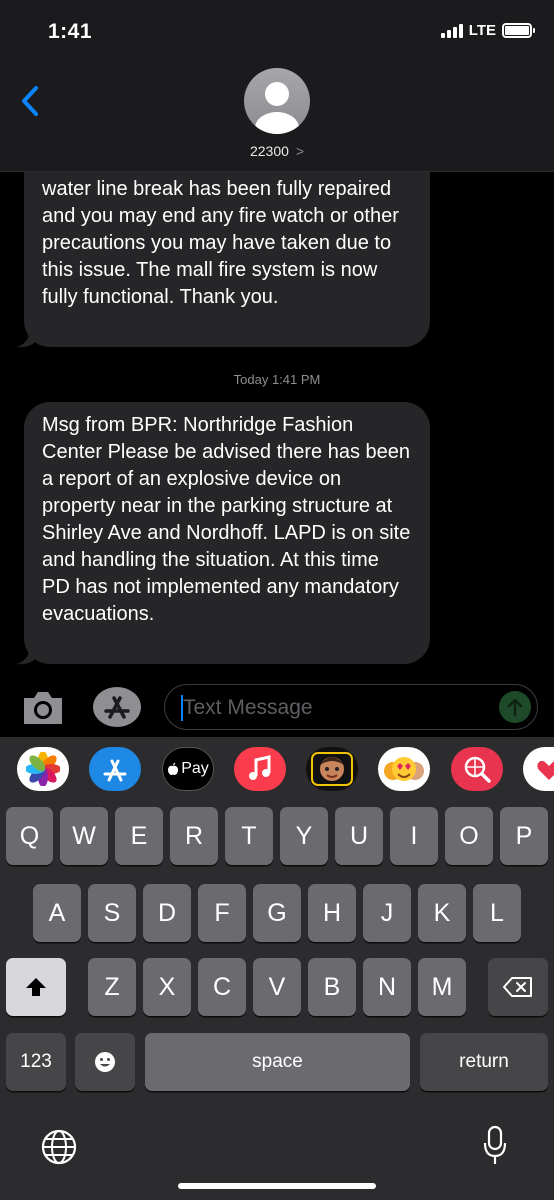 Image resolution: width=554 pixels, height=1200 pixels. Describe the element at coordinates (277, 108) in the screenshot. I see `person-icon` at that location.